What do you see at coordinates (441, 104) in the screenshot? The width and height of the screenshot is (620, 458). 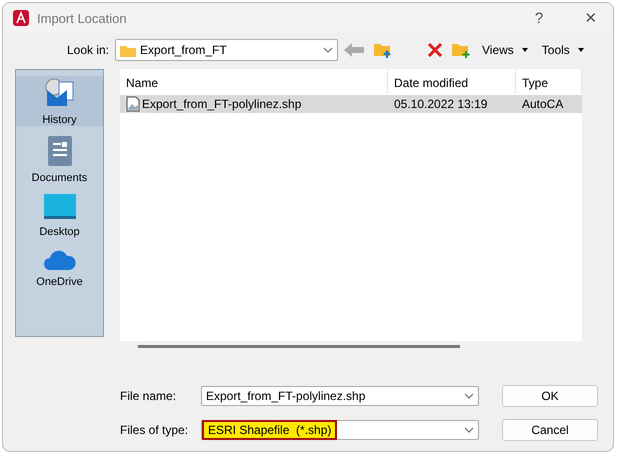 I see `table-cell: 05.10.2022 13:19` at bounding box center [441, 104].